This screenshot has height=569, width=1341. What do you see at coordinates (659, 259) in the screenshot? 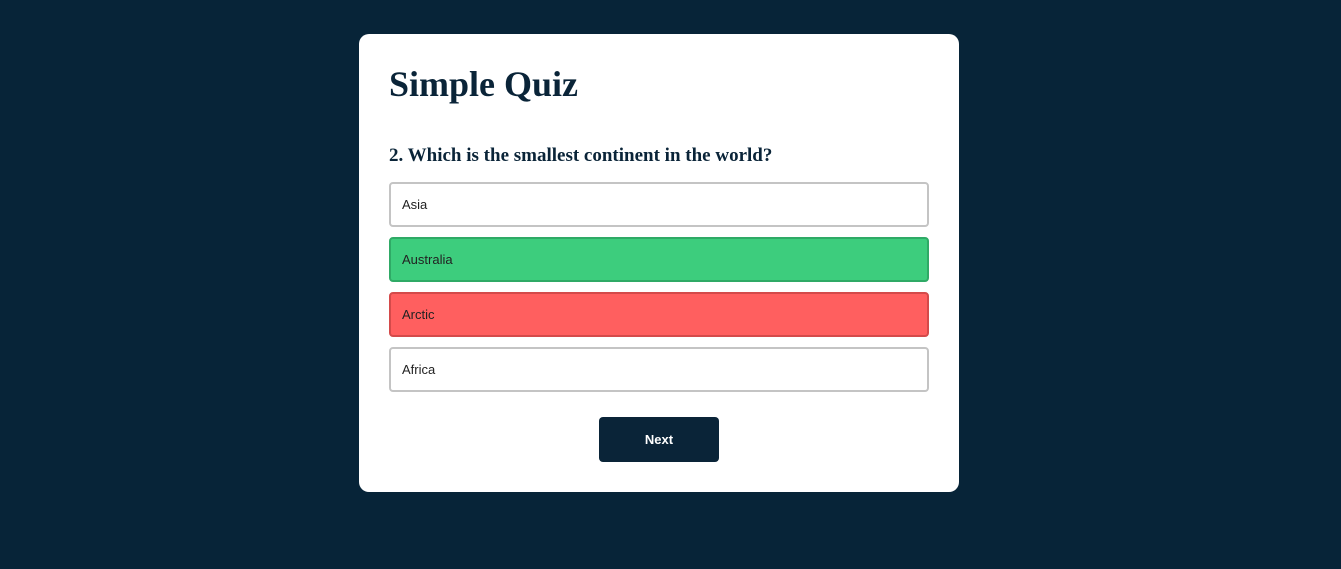
I see `answer-option-australia: Australia` at bounding box center [659, 259].